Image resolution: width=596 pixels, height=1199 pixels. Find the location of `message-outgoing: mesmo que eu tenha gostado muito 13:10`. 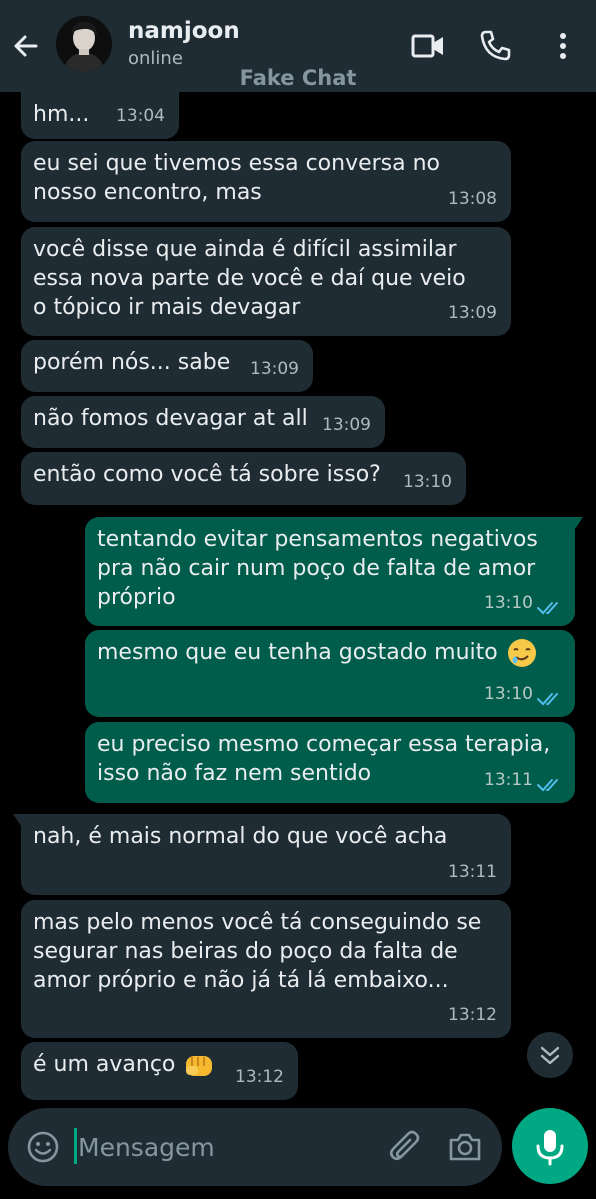

message-outgoing: mesmo que eu tenha gostado muito 13:10 is located at coordinates (330, 673).